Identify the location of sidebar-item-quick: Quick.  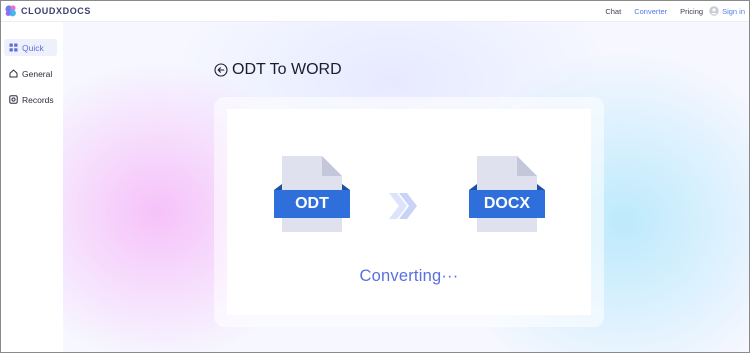
(30, 47).